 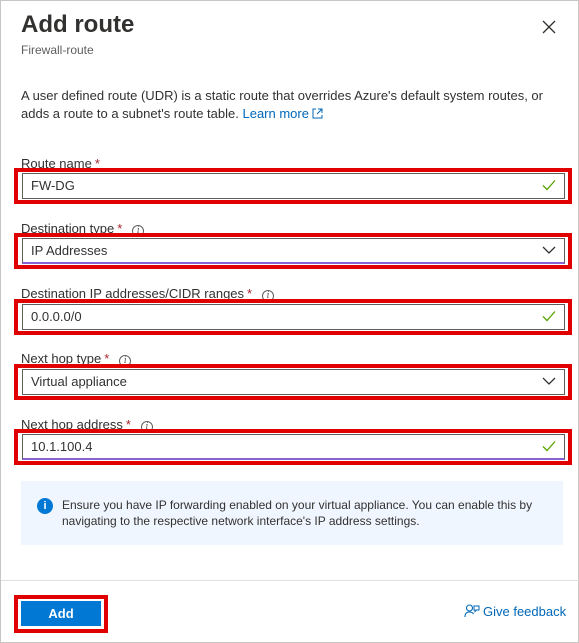 I want to click on destination-type-select: IP Addresses, so click(x=293, y=251).